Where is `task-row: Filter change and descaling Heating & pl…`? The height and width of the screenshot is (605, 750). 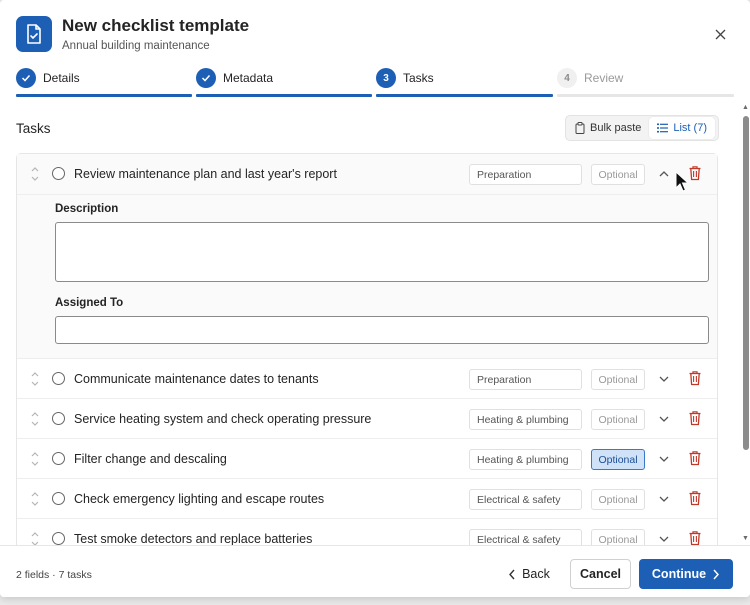 task-row: Filter change and descaling Heating & pl… is located at coordinates (367, 458).